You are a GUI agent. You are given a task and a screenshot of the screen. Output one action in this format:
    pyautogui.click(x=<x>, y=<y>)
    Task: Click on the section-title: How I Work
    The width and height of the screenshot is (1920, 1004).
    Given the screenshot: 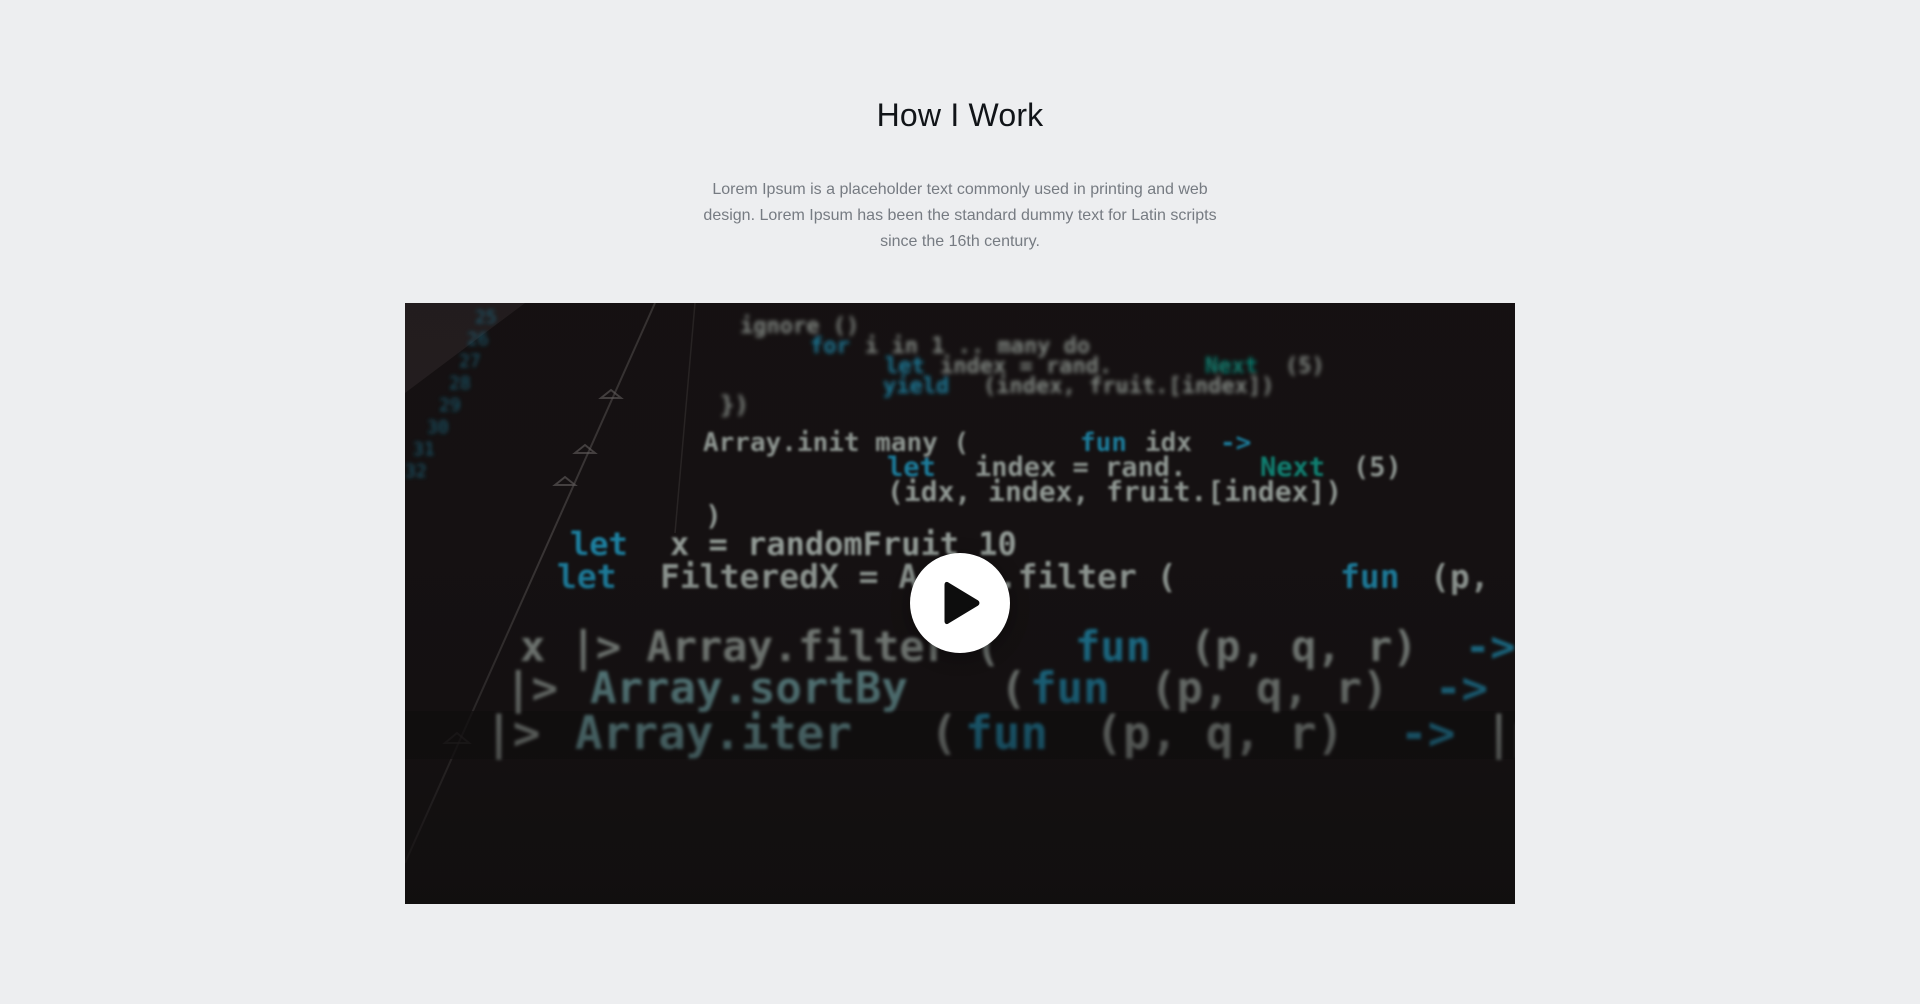 What is the action you would take?
    pyautogui.click(x=960, y=115)
    